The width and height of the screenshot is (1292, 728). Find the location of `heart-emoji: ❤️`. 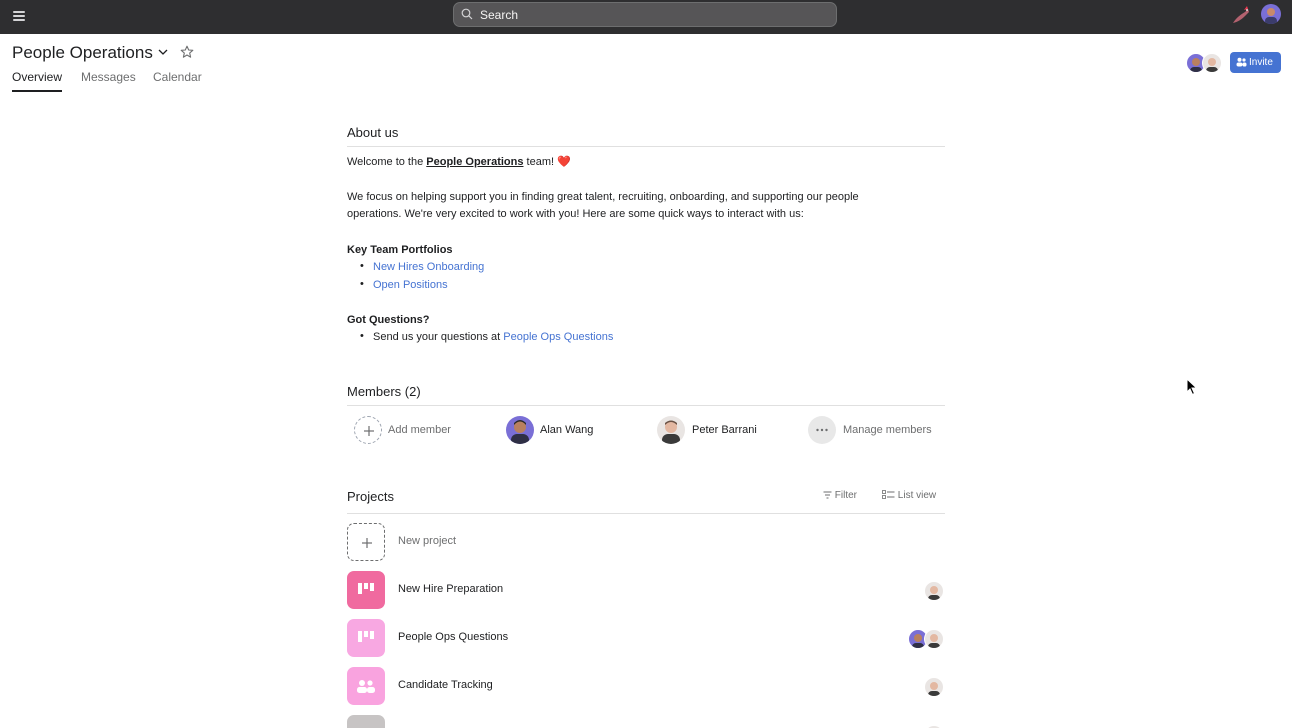

heart-emoji: ❤️ is located at coordinates (564, 162).